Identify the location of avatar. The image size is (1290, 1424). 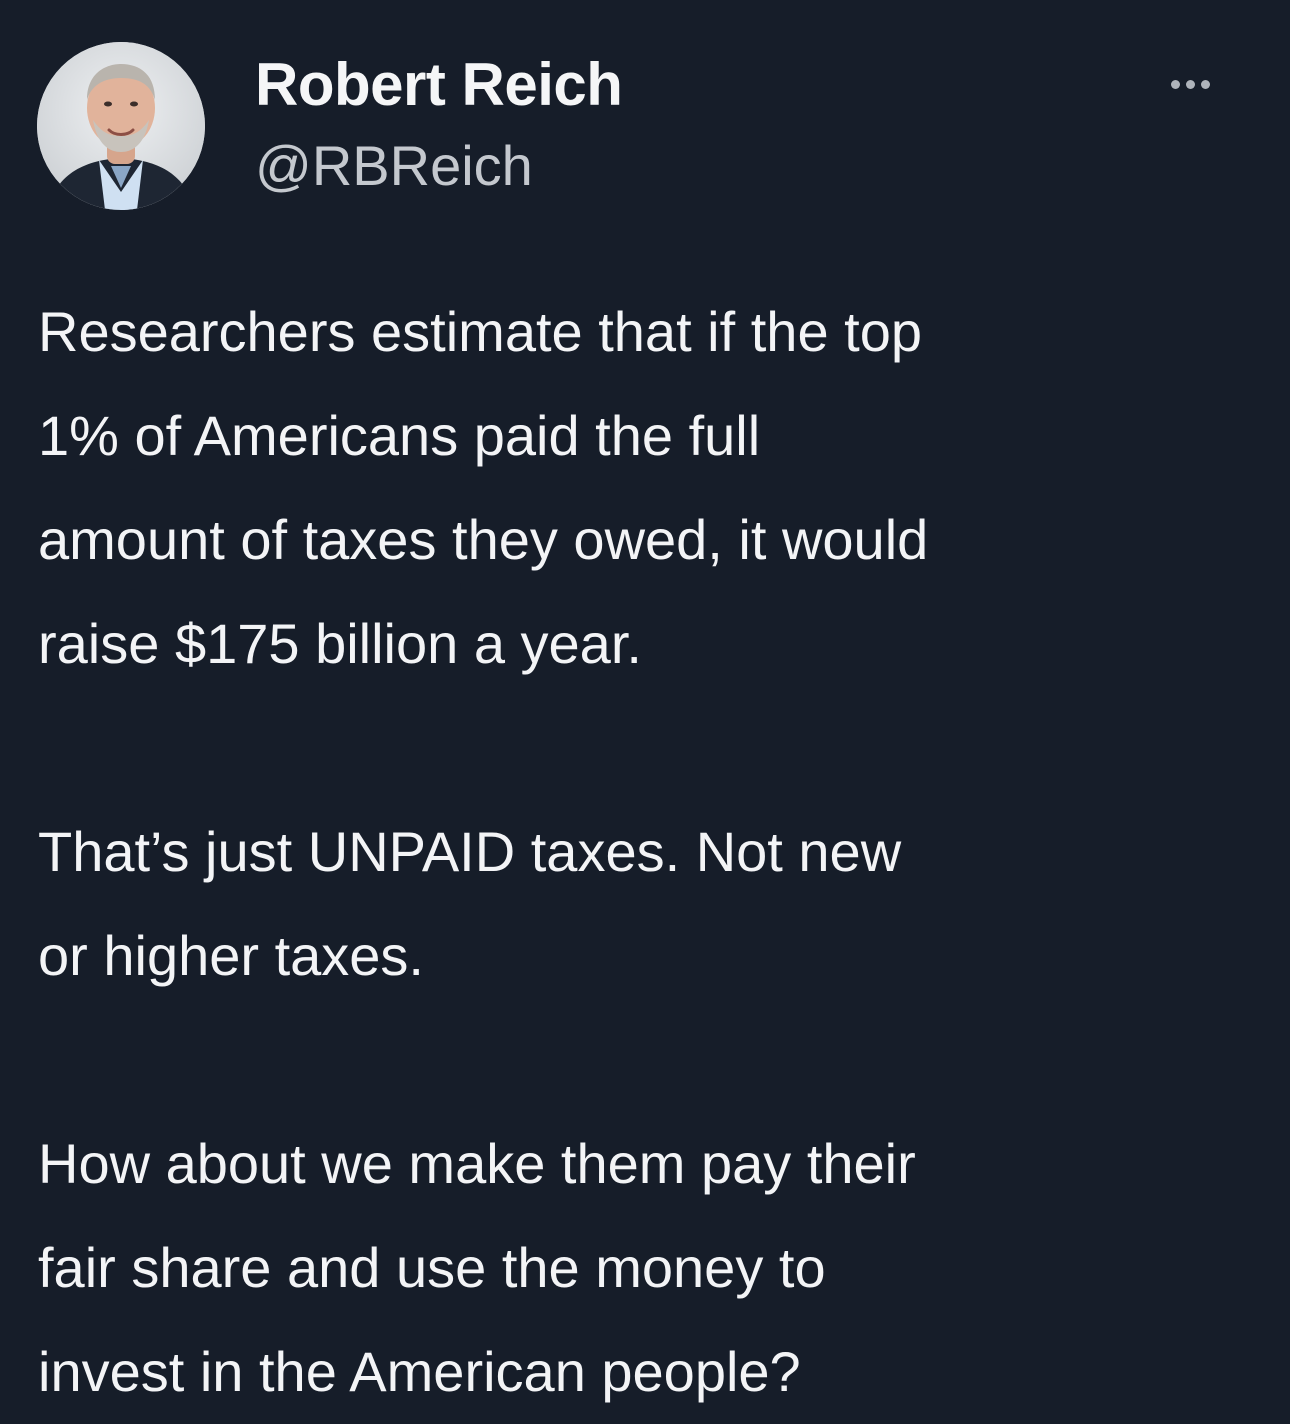
(121, 126).